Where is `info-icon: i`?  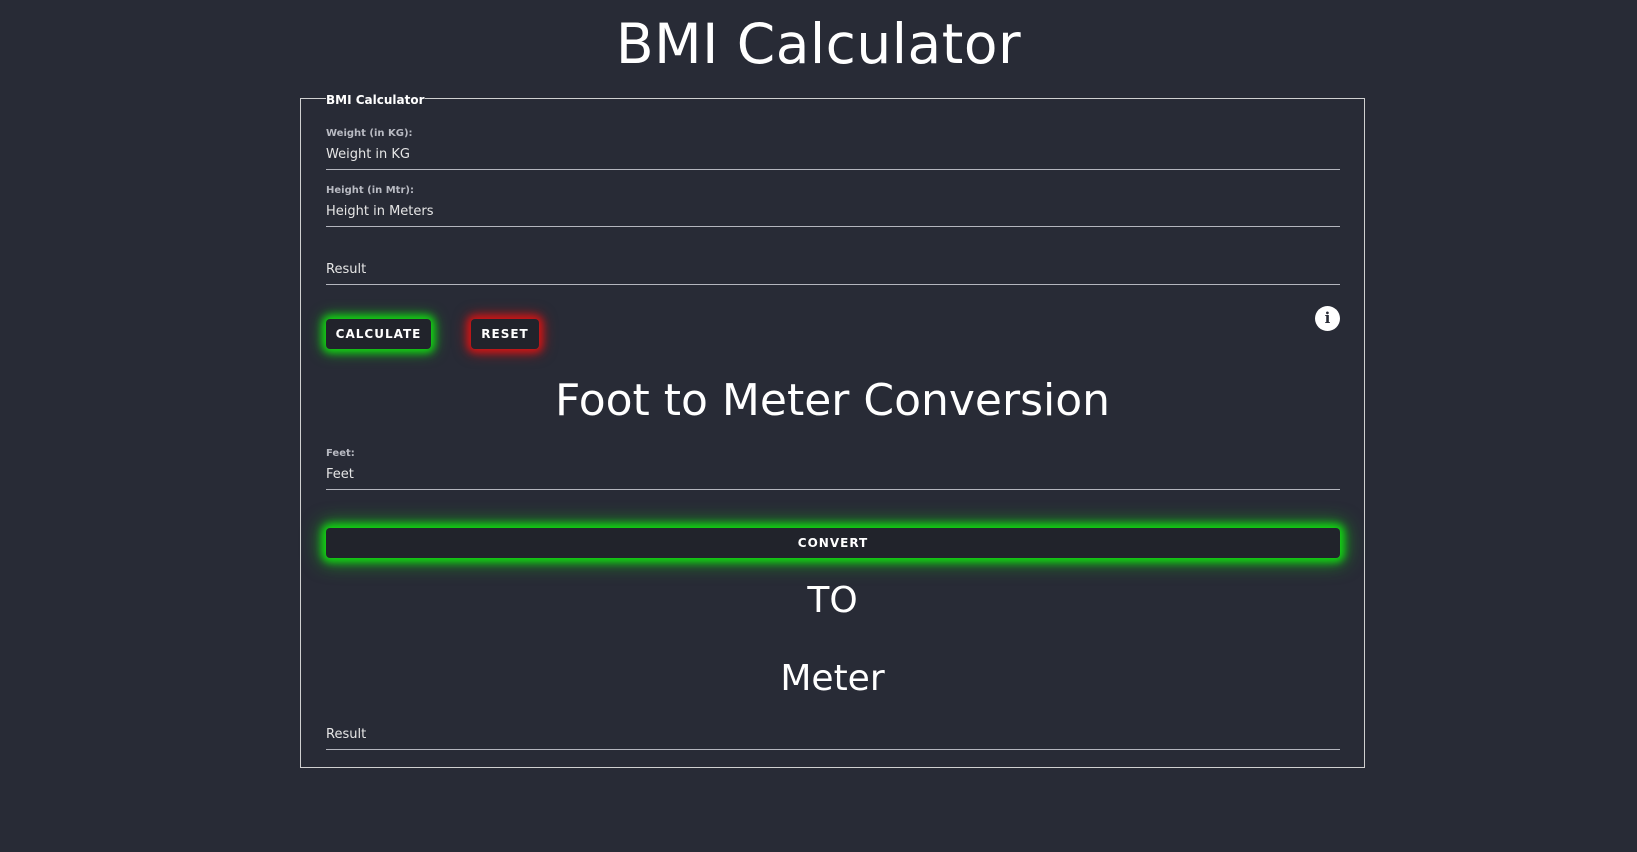 info-icon: i is located at coordinates (1327, 318).